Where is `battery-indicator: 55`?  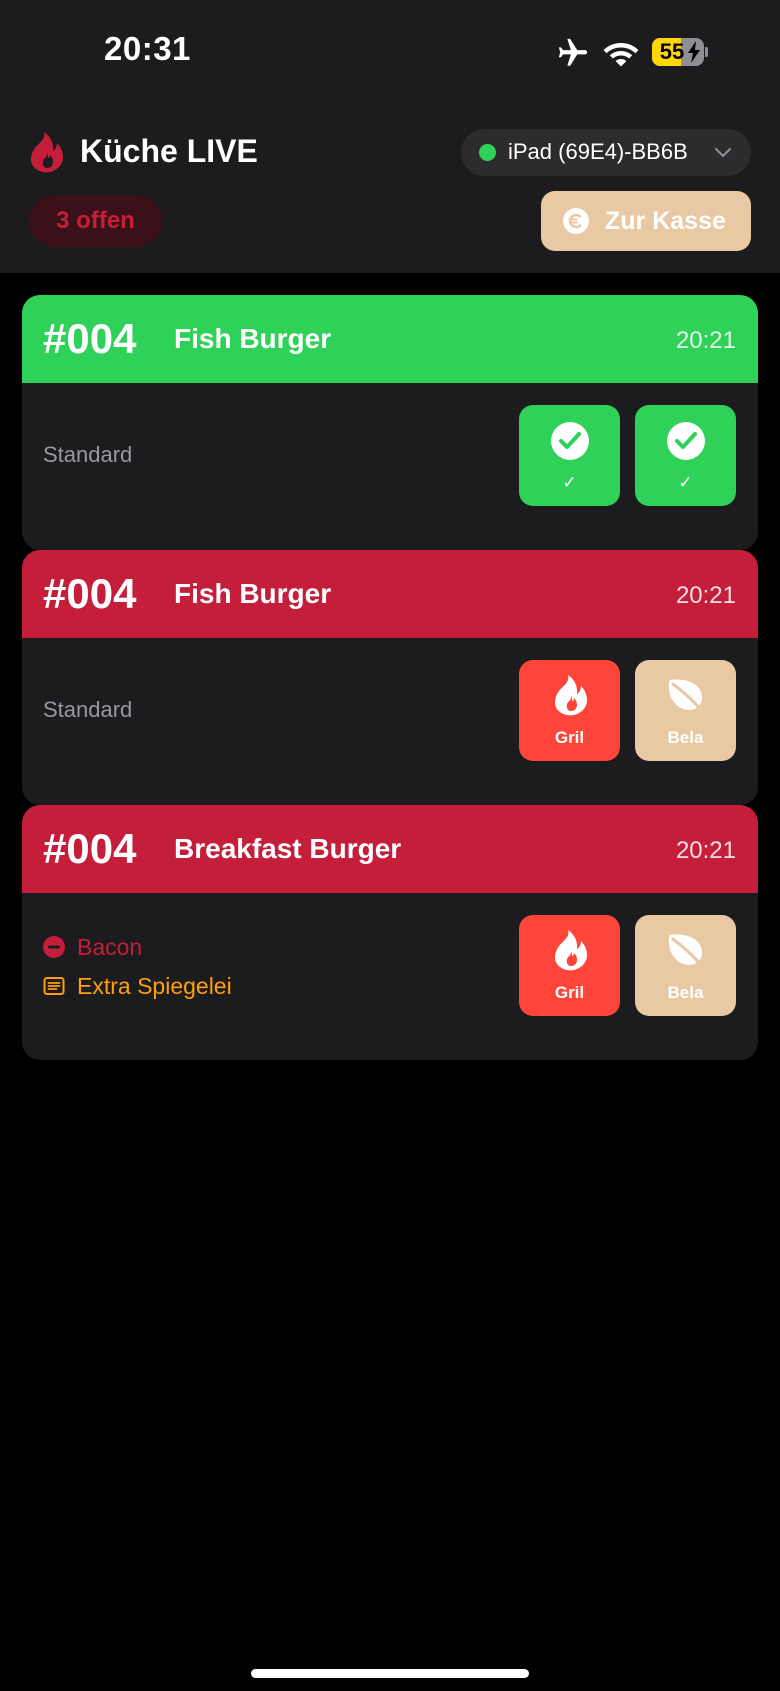 battery-indicator: 55 is located at coordinates (678, 52).